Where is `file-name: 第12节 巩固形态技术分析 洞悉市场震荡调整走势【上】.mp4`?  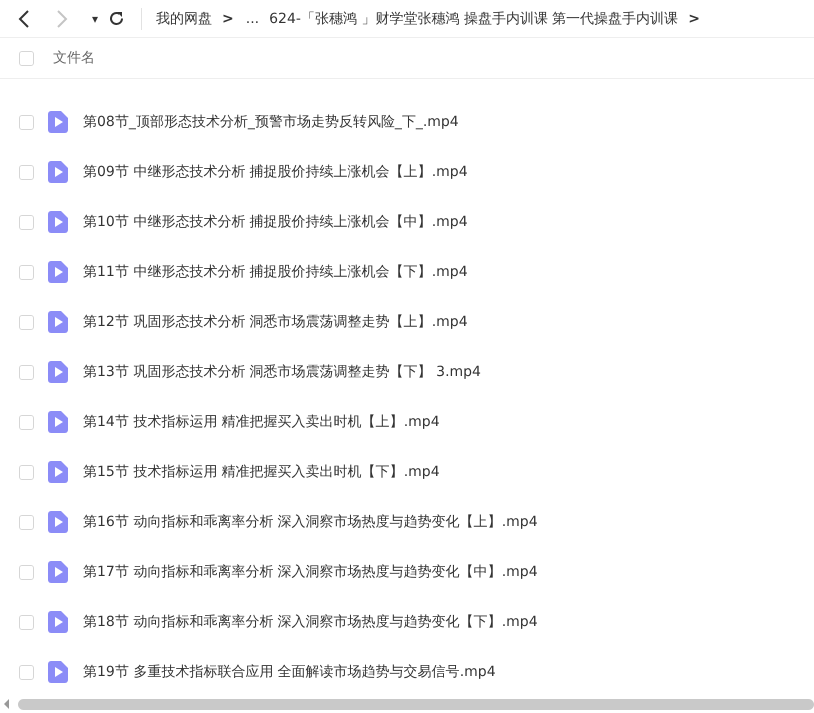 file-name: 第12节 巩固形态技术分析 洞悉市场震荡调整走势【上】.mp4 is located at coordinates (275, 322).